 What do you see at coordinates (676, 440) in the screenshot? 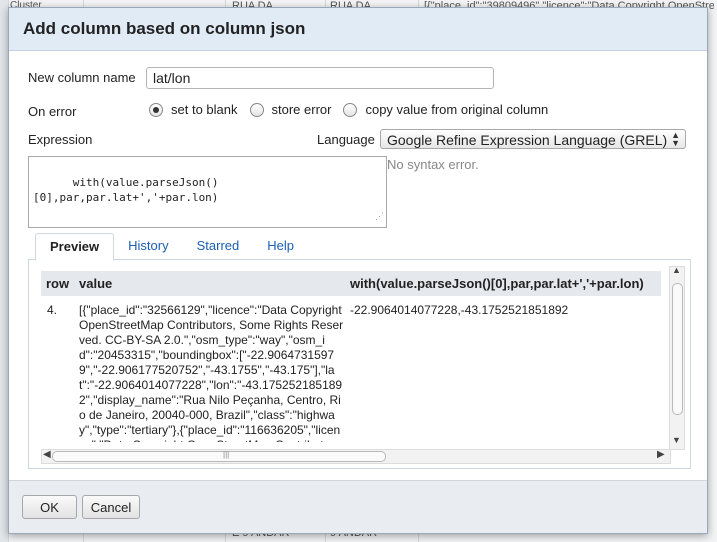
I see `scroll-down-icon: ▼` at bounding box center [676, 440].